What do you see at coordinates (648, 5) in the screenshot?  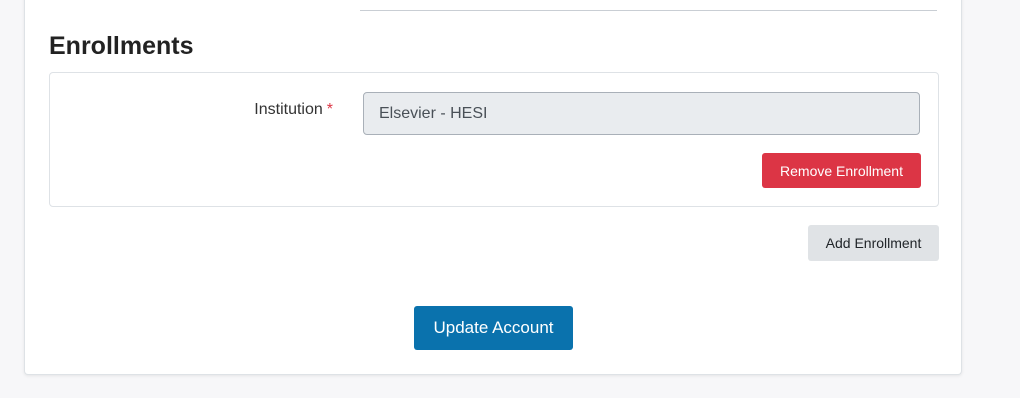 I see `previous-field-edge` at bounding box center [648, 5].